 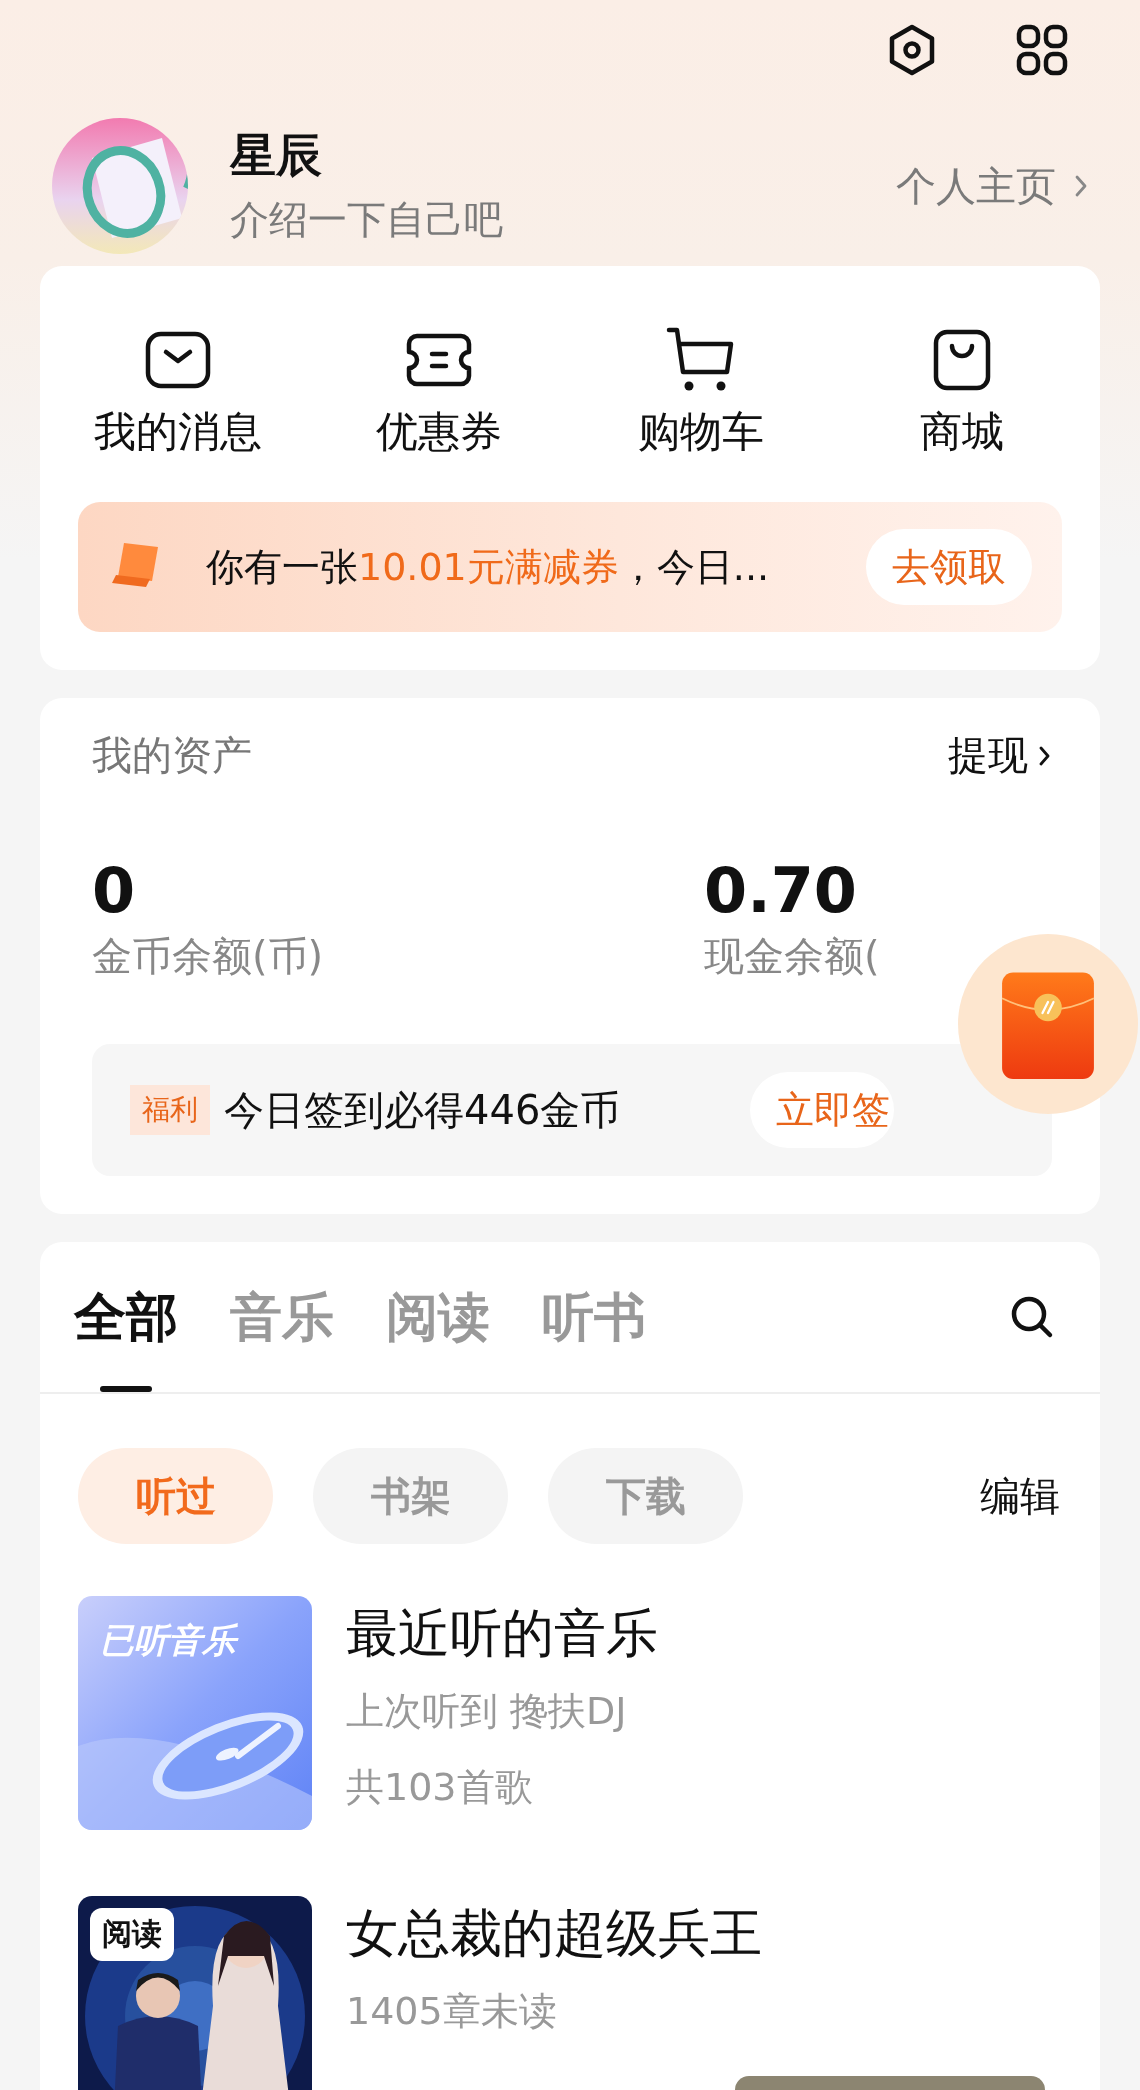 I want to click on user-name: 星辰, so click(x=276, y=155).